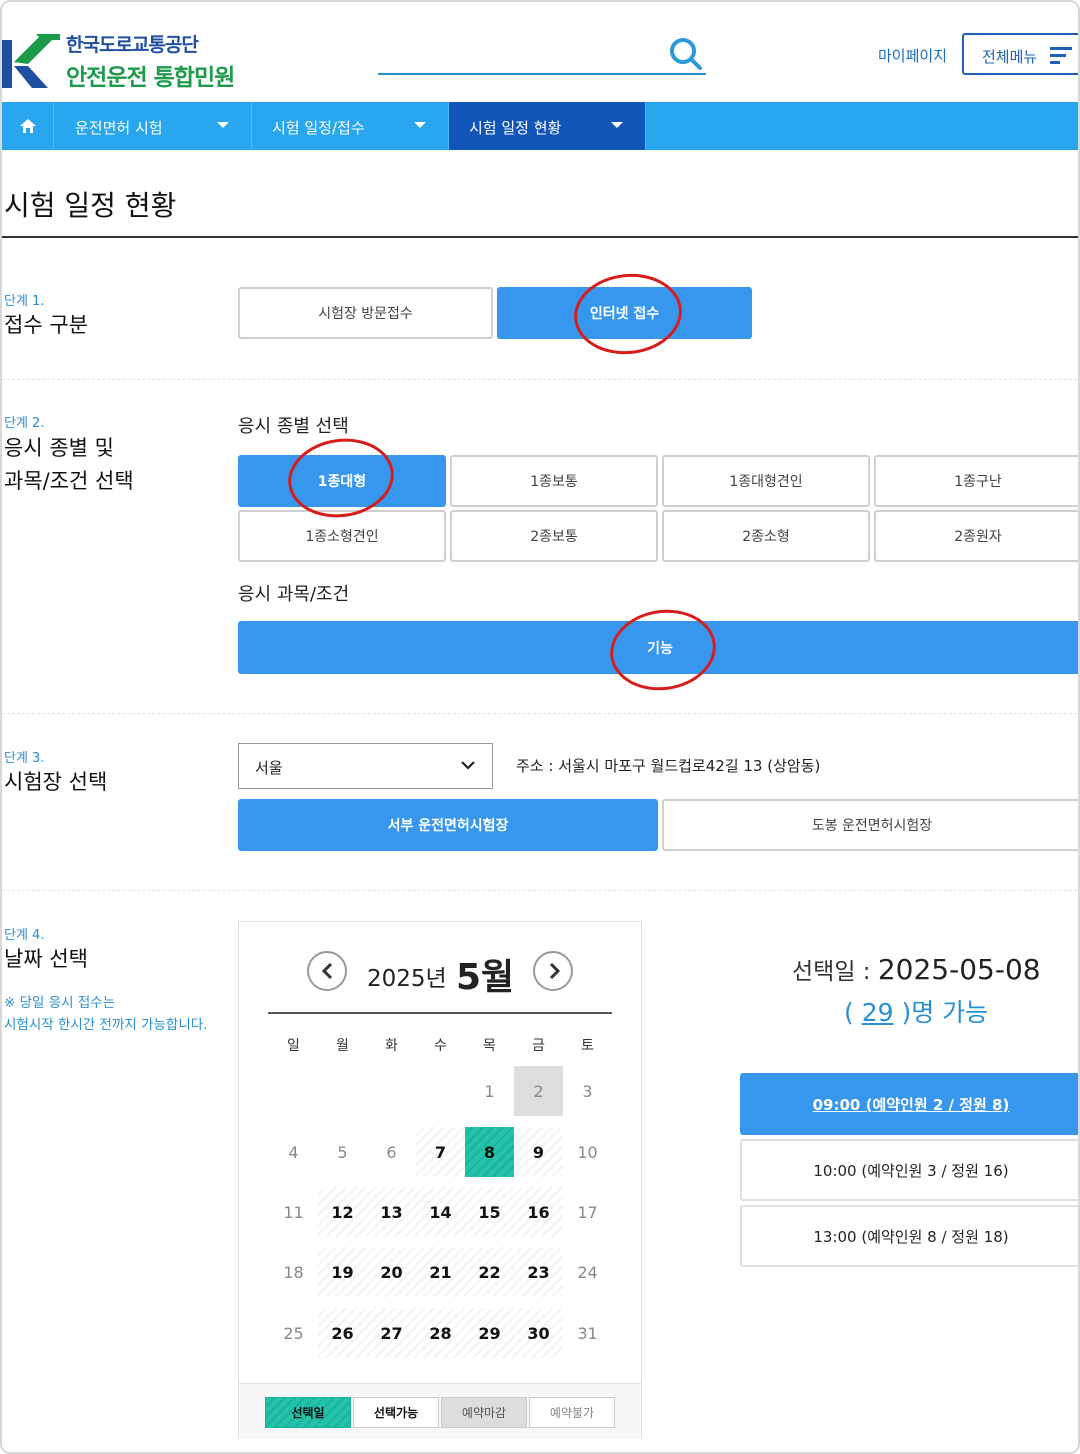 The height and width of the screenshot is (1454, 1080). Describe the element at coordinates (538, 1212) in the screenshot. I see `calendar-day: 16` at that location.